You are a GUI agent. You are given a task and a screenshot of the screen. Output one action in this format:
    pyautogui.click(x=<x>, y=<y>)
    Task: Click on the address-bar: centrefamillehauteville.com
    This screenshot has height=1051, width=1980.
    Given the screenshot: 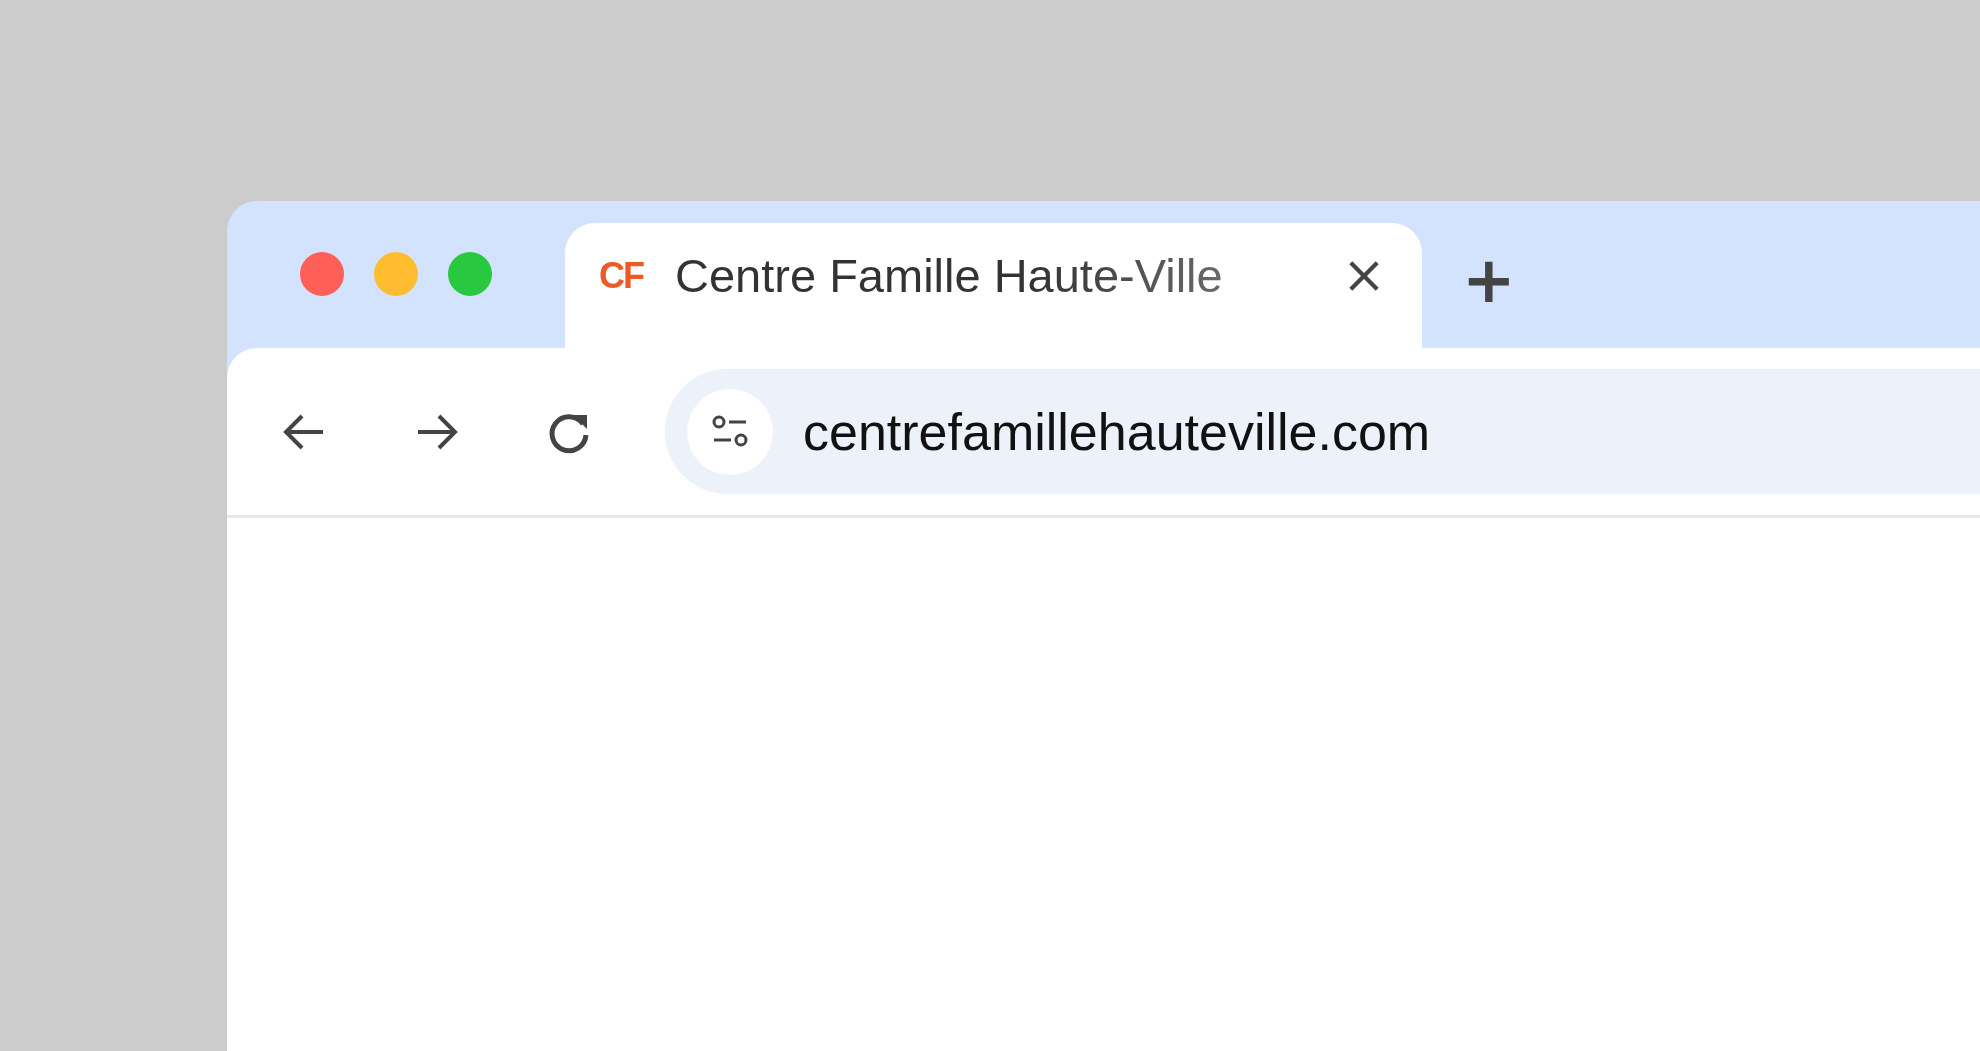 What is the action you would take?
    pyautogui.click(x=1322, y=431)
    